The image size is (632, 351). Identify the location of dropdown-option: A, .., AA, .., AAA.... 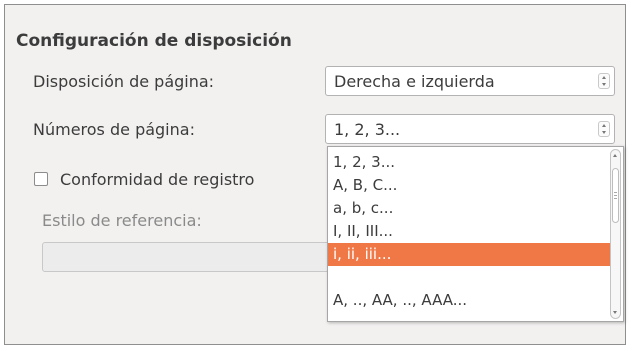
(469, 300).